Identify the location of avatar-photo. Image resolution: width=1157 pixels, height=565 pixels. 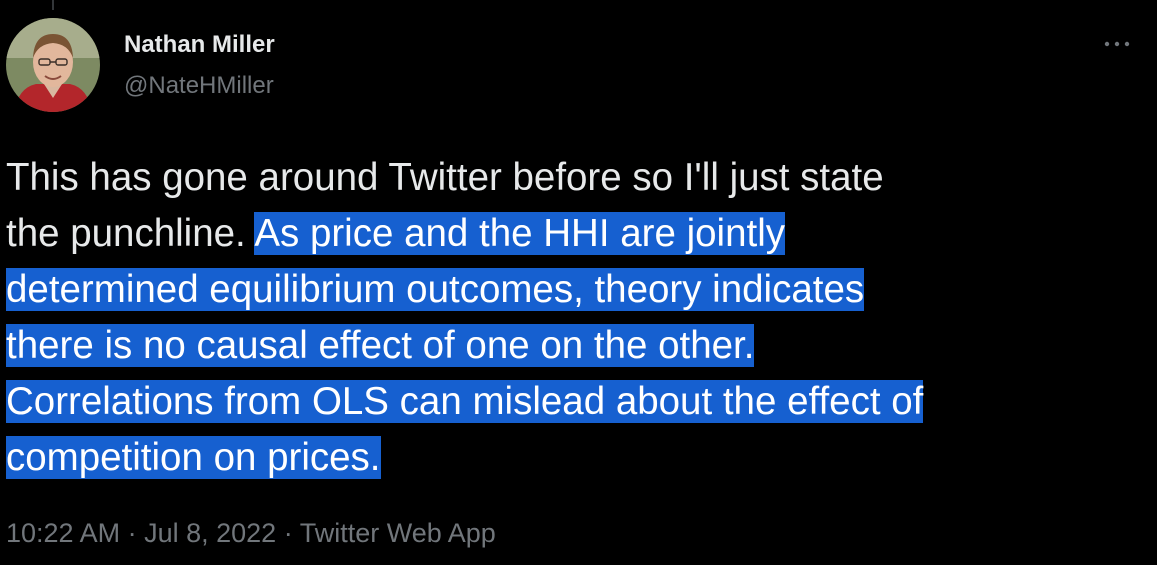
(53, 65).